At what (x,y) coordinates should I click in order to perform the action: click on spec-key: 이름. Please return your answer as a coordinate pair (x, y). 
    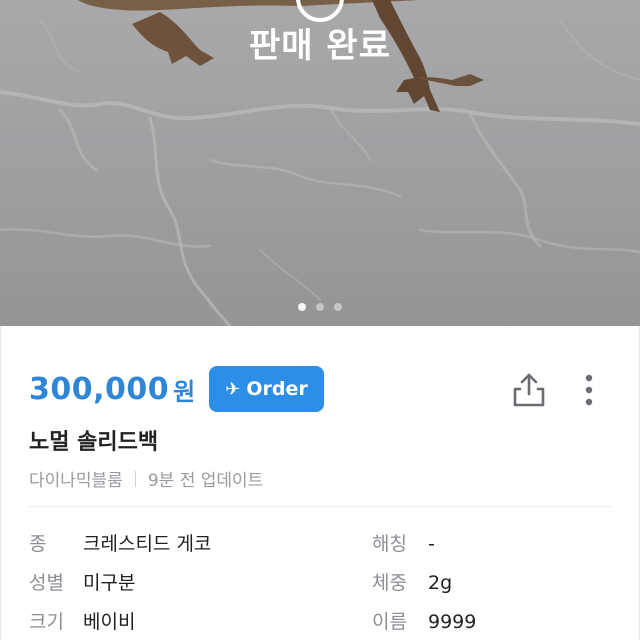
    Looking at the image, I should click on (389, 622).